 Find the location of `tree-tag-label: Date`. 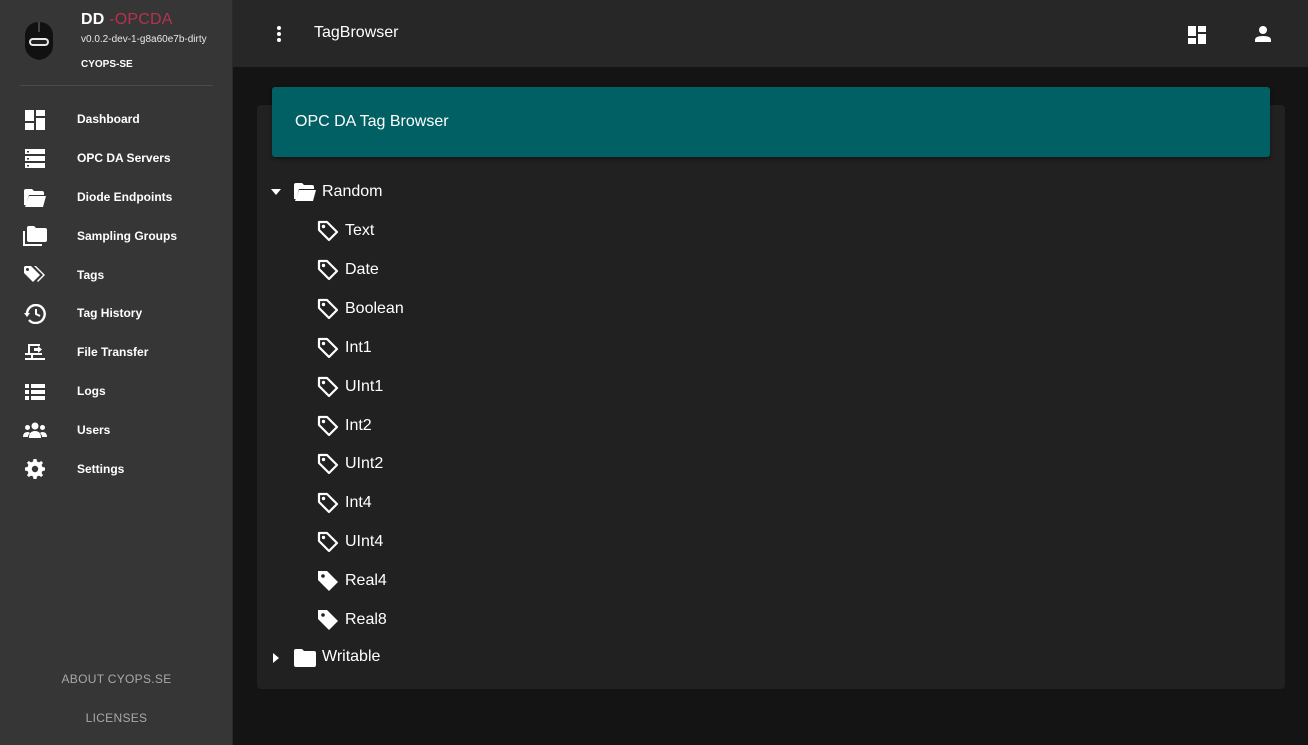

tree-tag-label: Date is located at coordinates (362, 269).